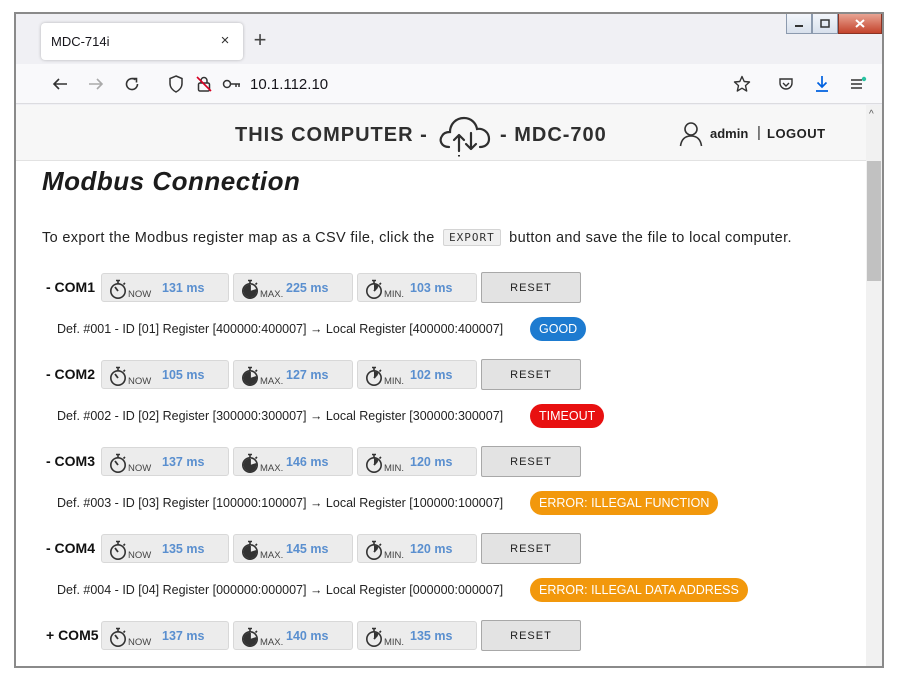 This screenshot has width=901, height=677. Describe the element at coordinates (825, 24) in the screenshot. I see `maximize-button` at that location.